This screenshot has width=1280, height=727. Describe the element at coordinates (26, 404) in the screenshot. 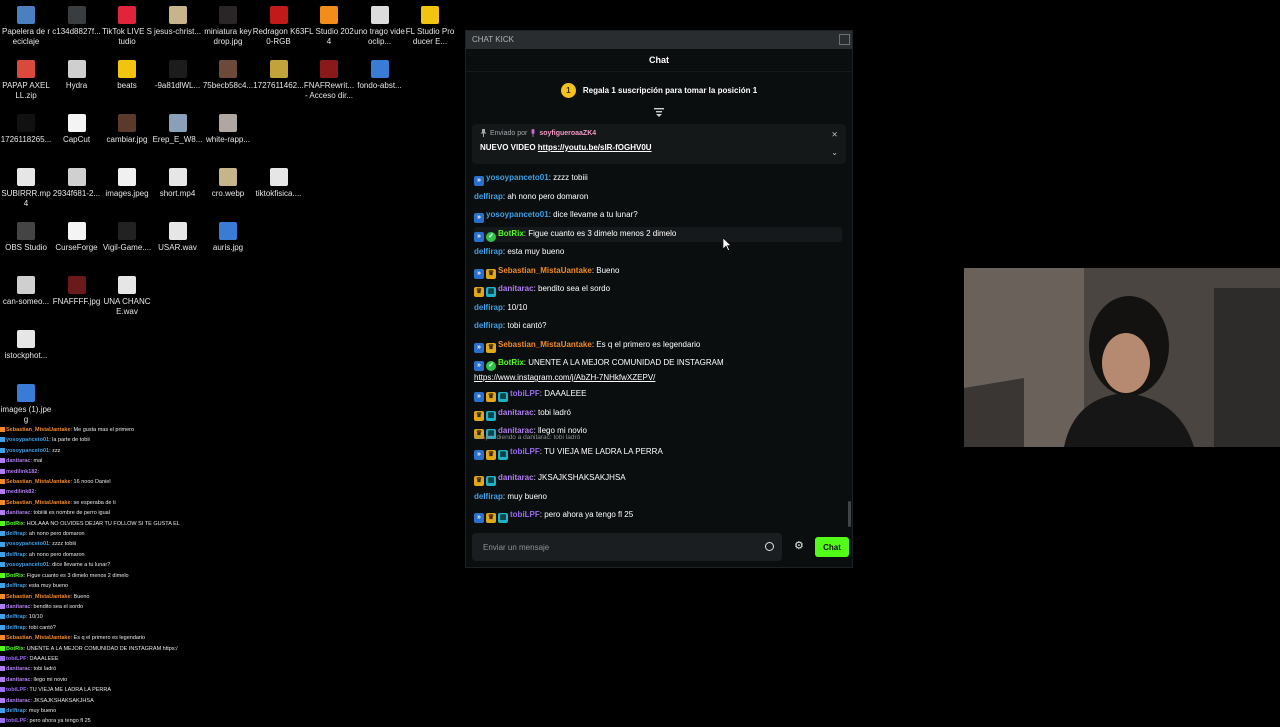

I see `desktop-icon: images (1).jpeg` at that location.